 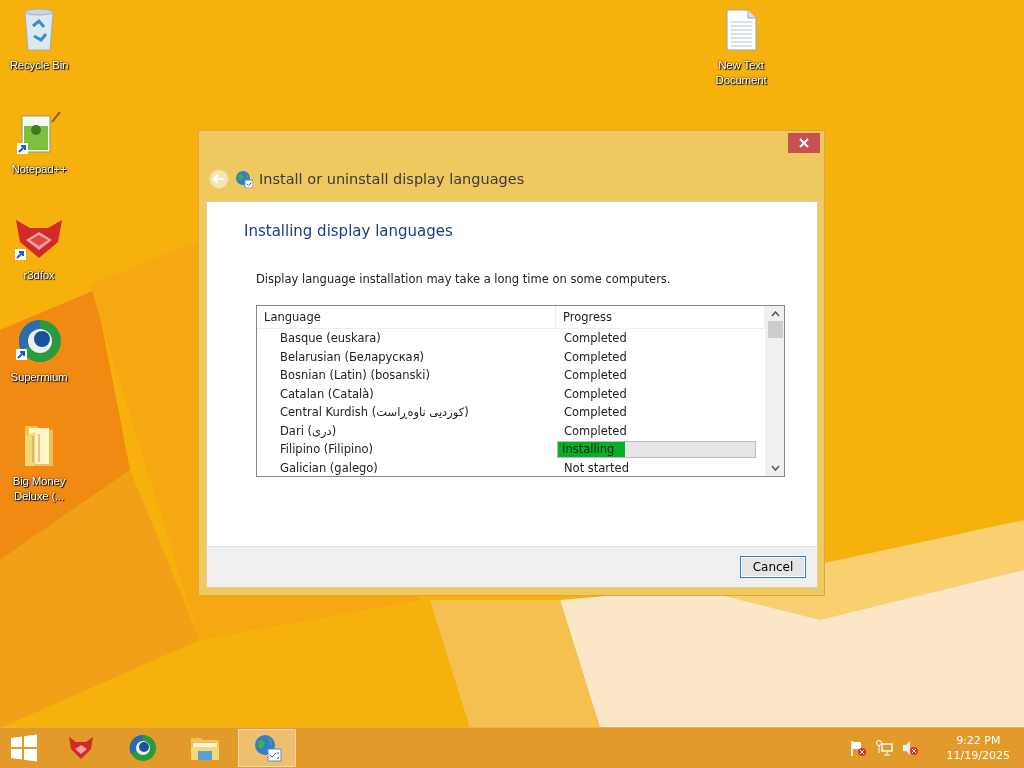 What do you see at coordinates (774, 391) in the screenshot?
I see `scrollbar` at bounding box center [774, 391].